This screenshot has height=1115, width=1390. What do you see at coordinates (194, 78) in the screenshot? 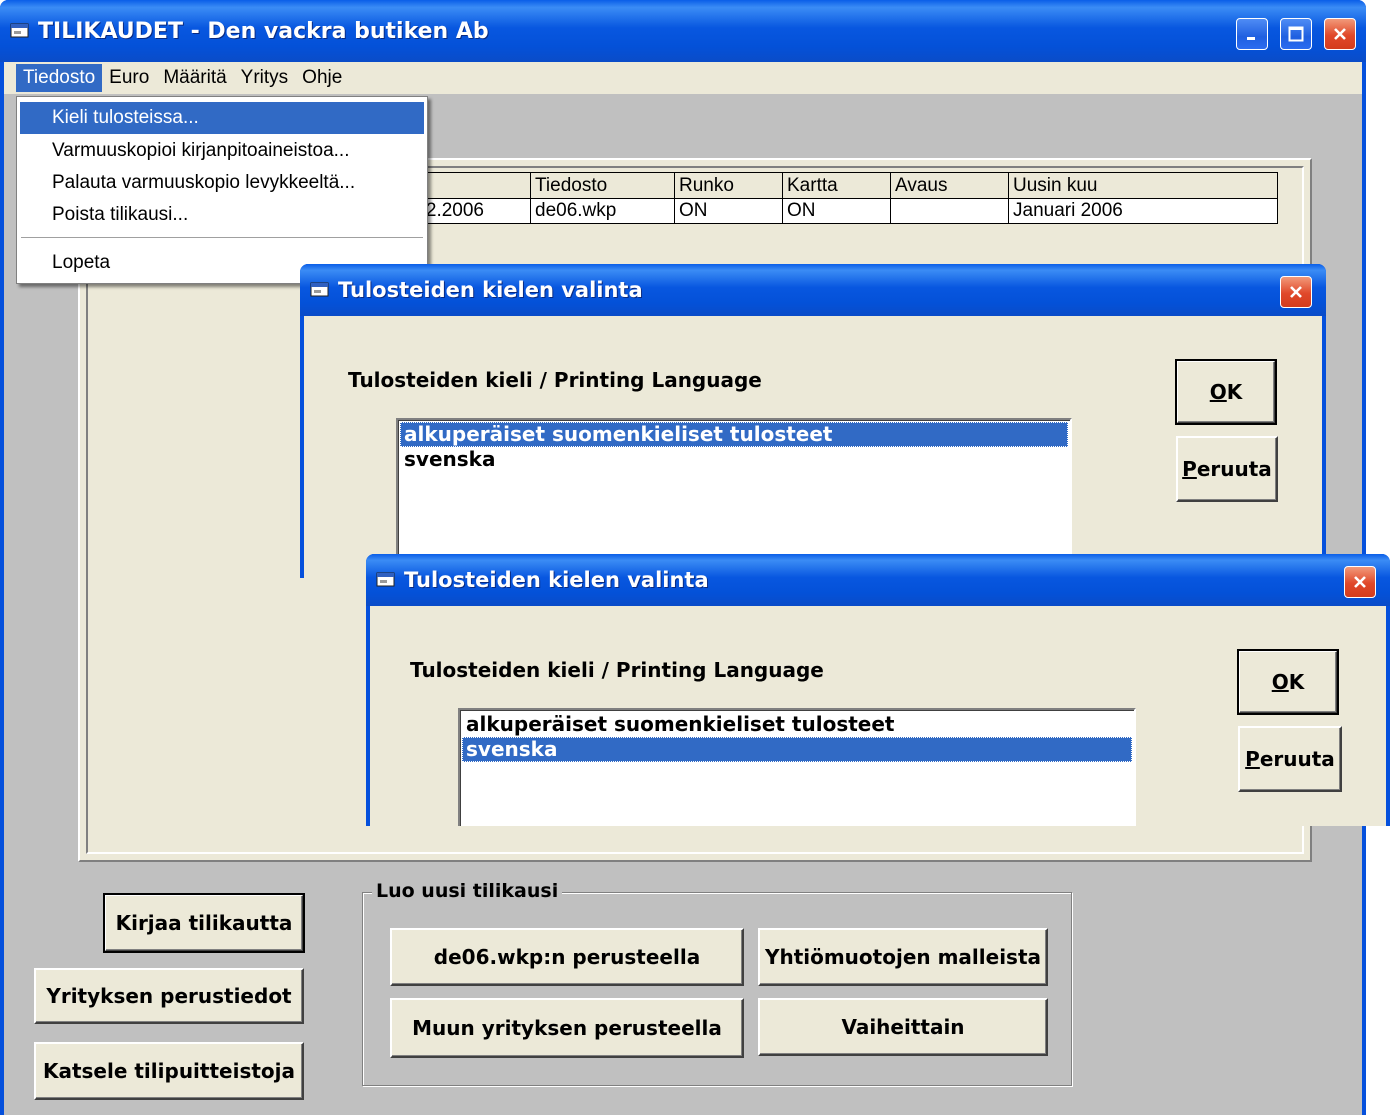
I see `menu-maarita: Määritä` at bounding box center [194, 78].